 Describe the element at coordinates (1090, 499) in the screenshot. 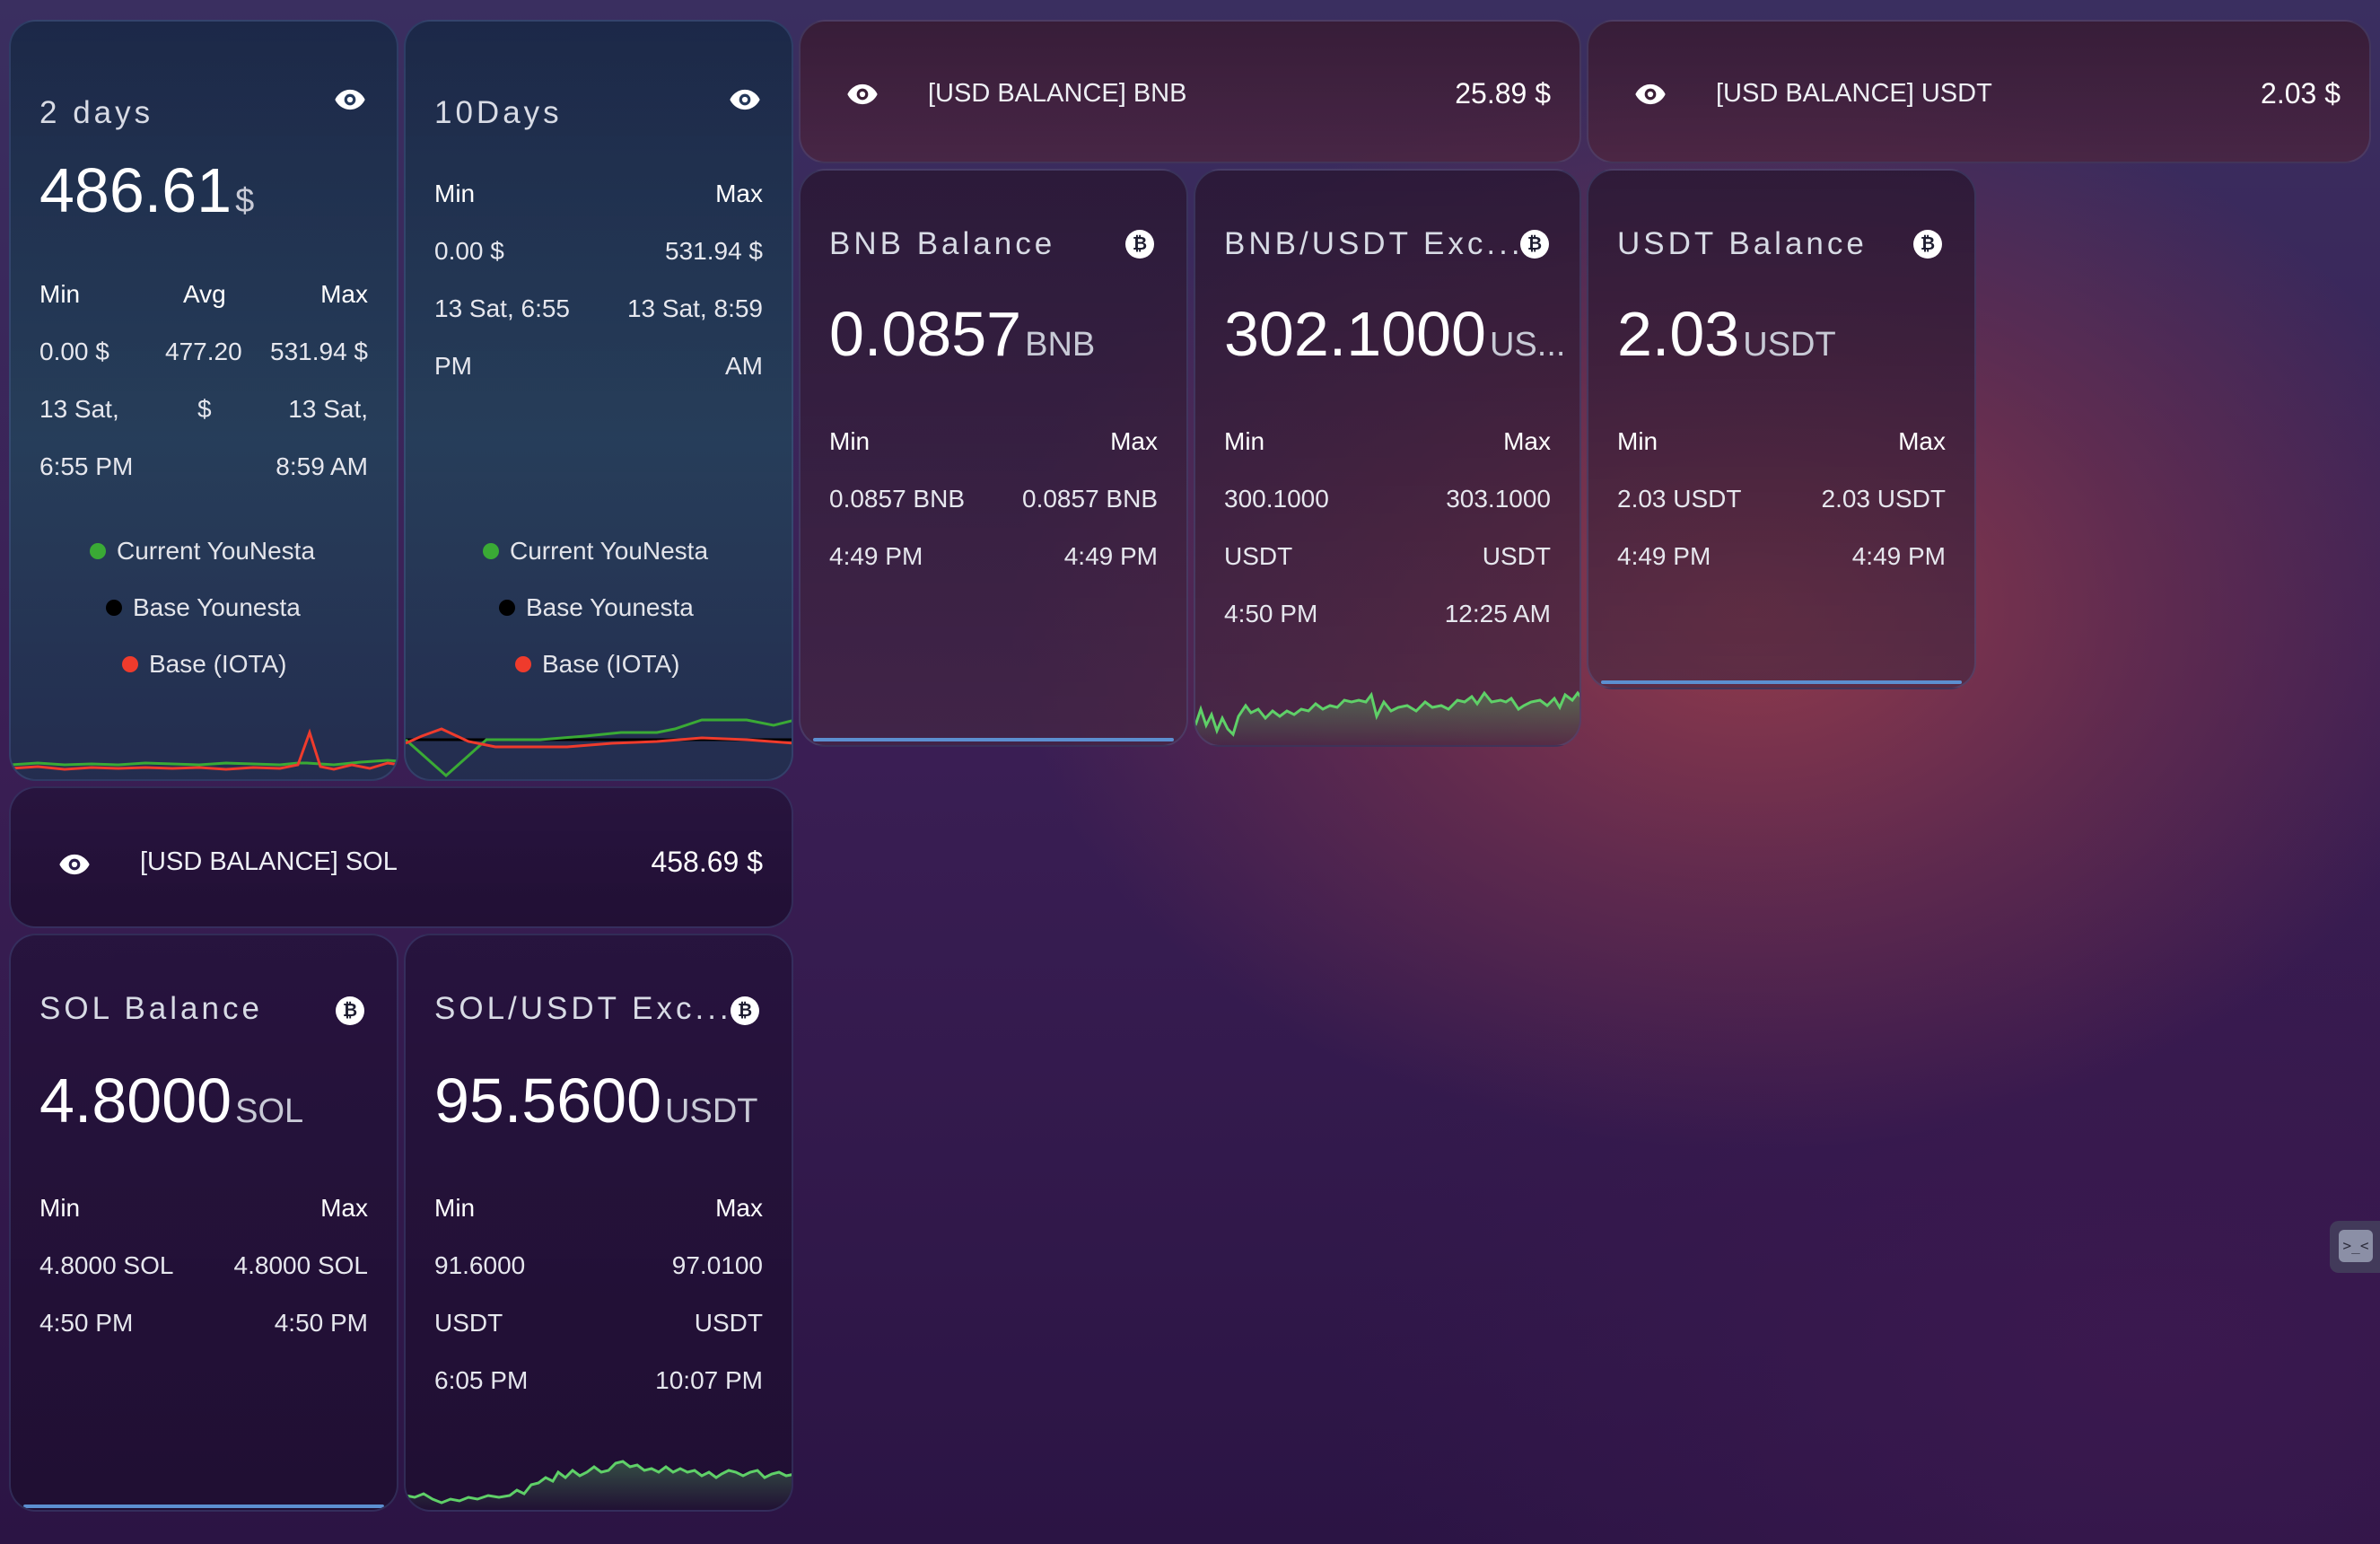

I see `max-value: 0.0857 BNB` at that location.